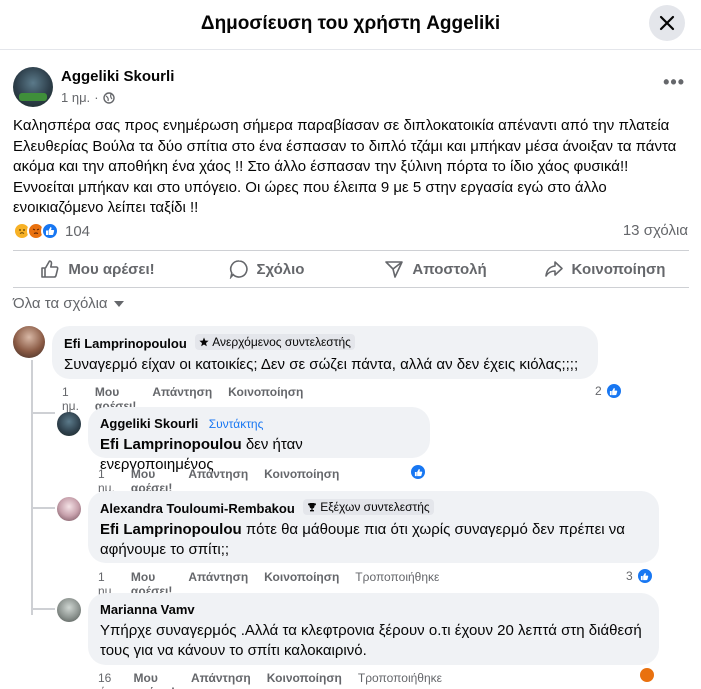 This screenshot has width=701, height=689. Describe the element at coordinates (655, 230) in the screenshot. I see `comments-count: 13 σχόλια` at that location.